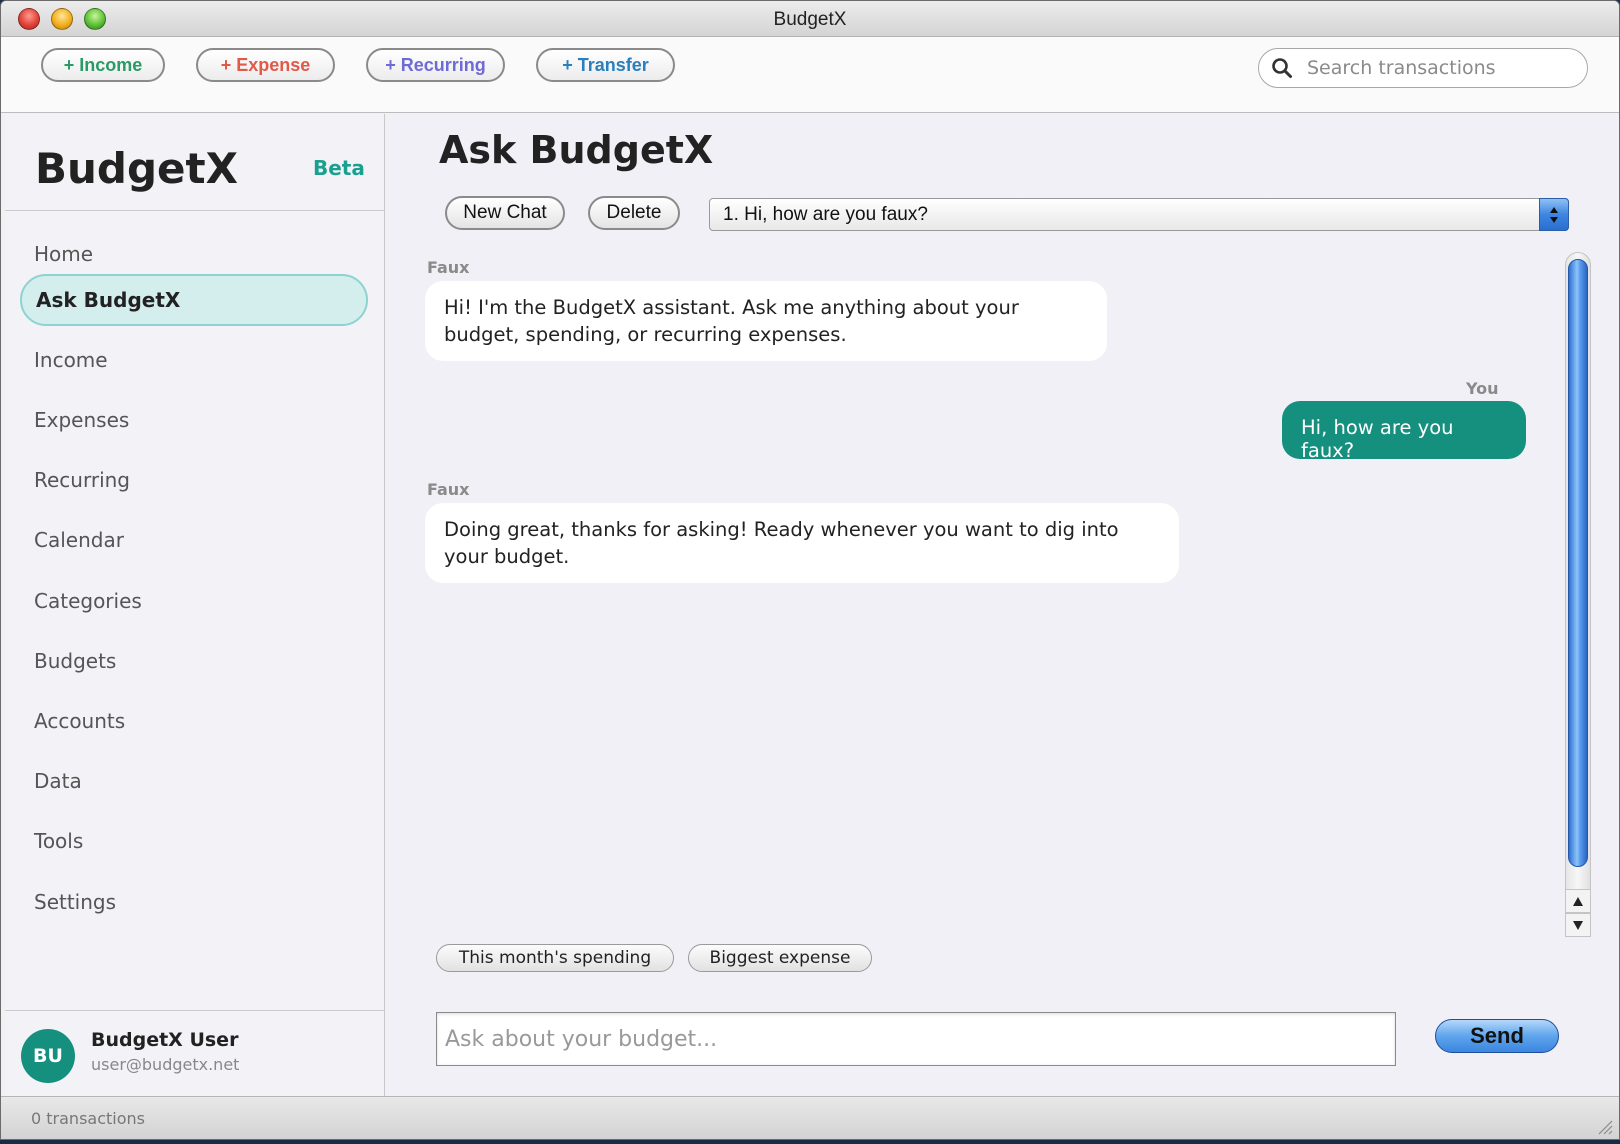 This screenshot has height=1144, width=1620. What do you see at coordinates (88, 1118) in the screenshot?
I see `transaction-count: 0 transactions` at bounding box center [88, 1118].